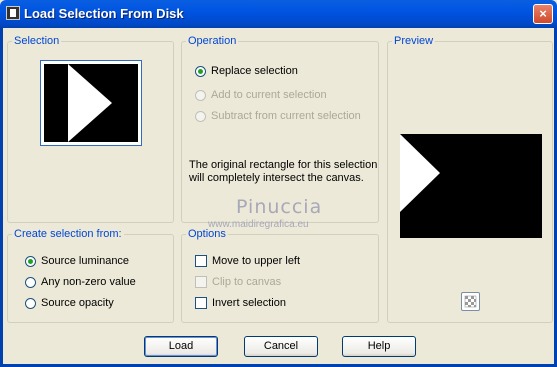 The image size is (557, 367). I want to click on preview-shape, so click(471, 186).